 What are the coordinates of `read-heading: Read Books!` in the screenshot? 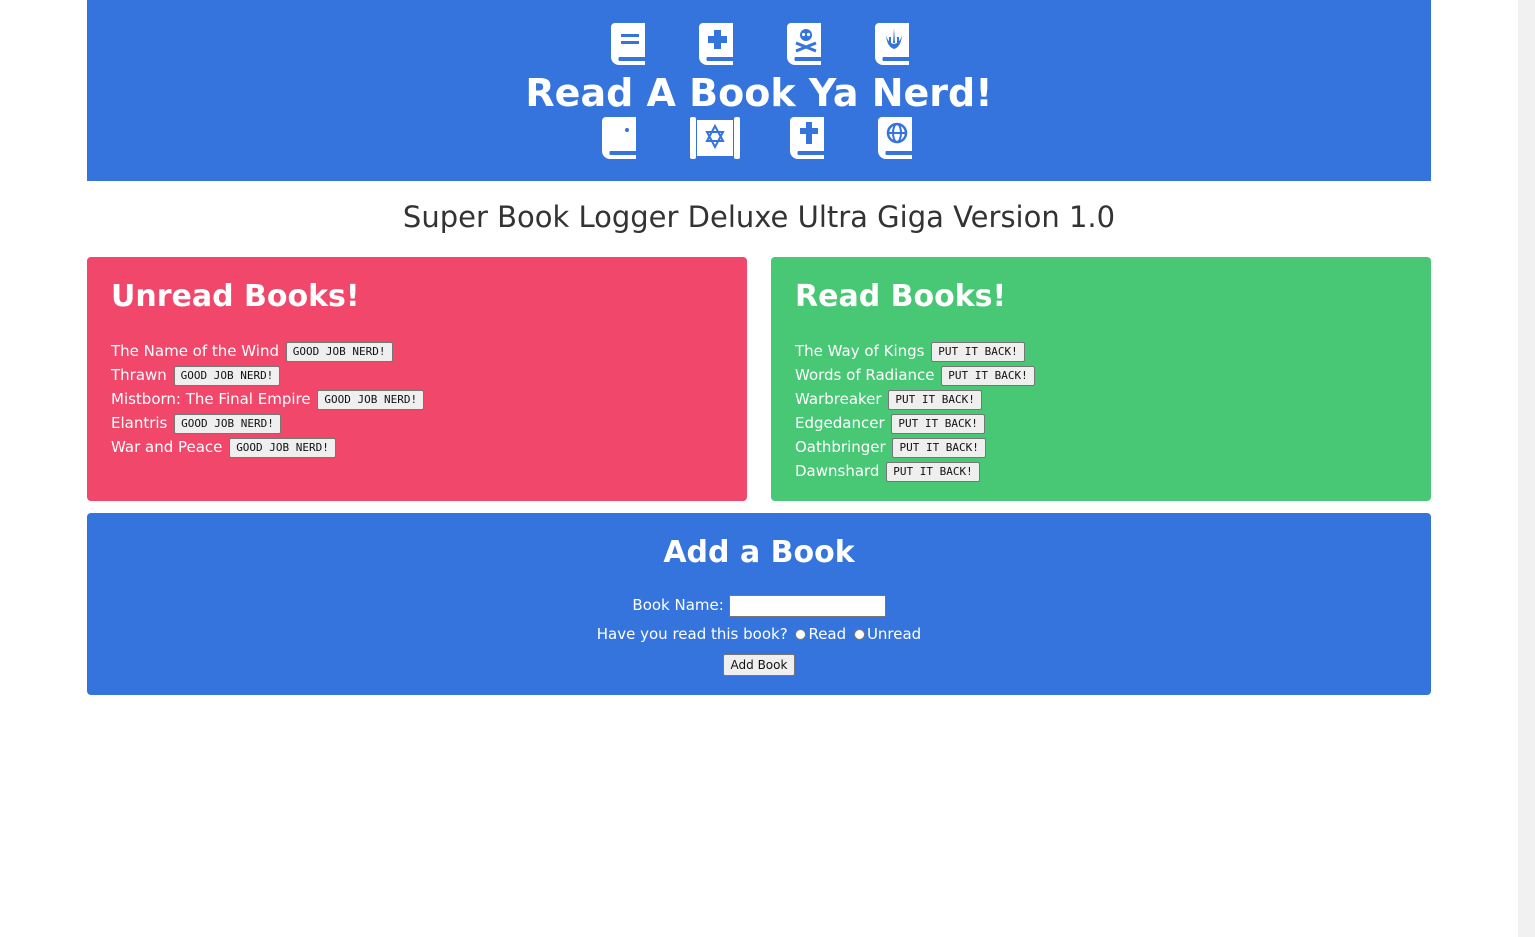 It's located at (901, 296).